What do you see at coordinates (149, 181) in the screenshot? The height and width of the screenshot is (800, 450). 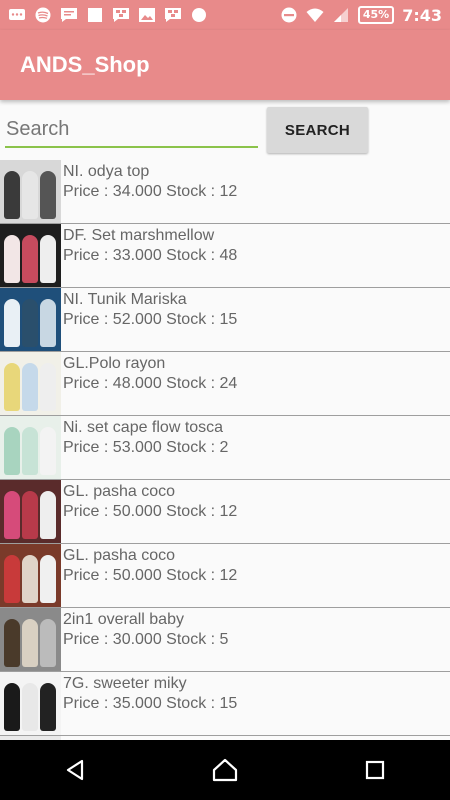 I see `product-text: NI. odya top Price : 34.000 Stock : 12` at bounding box center [149, 181].